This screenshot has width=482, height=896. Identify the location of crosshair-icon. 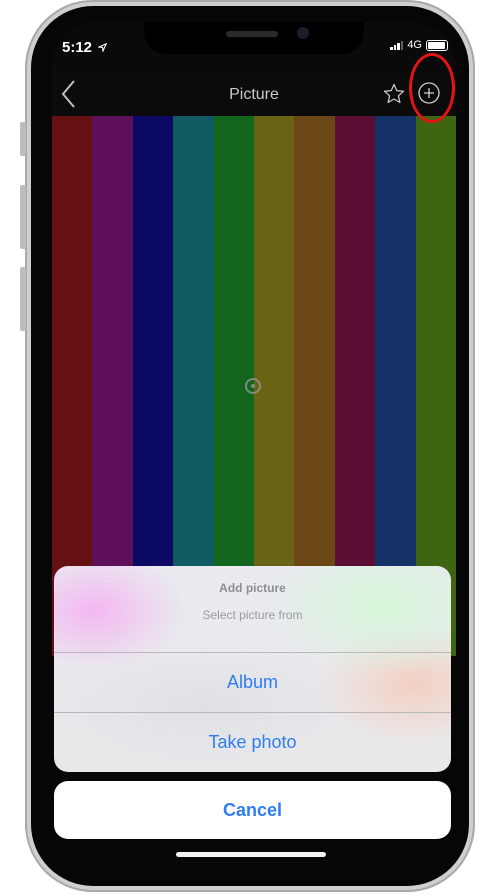
(253, 386).